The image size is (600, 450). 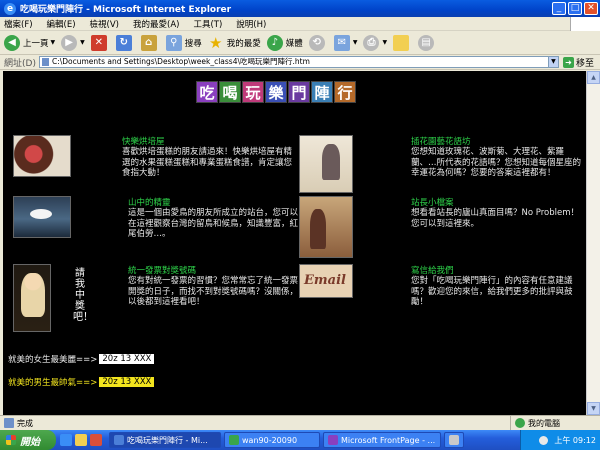 What do you see at coordinates (322, 92) in the screenshot?
I see `logo-char: 陣` at bounding box center [322, 92].